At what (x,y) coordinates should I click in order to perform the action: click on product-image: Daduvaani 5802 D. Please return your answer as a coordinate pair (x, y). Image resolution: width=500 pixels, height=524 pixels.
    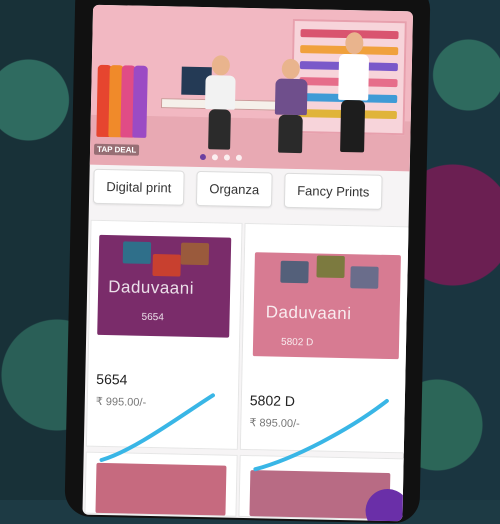
    Looking at the image, I should click on (326, 306).